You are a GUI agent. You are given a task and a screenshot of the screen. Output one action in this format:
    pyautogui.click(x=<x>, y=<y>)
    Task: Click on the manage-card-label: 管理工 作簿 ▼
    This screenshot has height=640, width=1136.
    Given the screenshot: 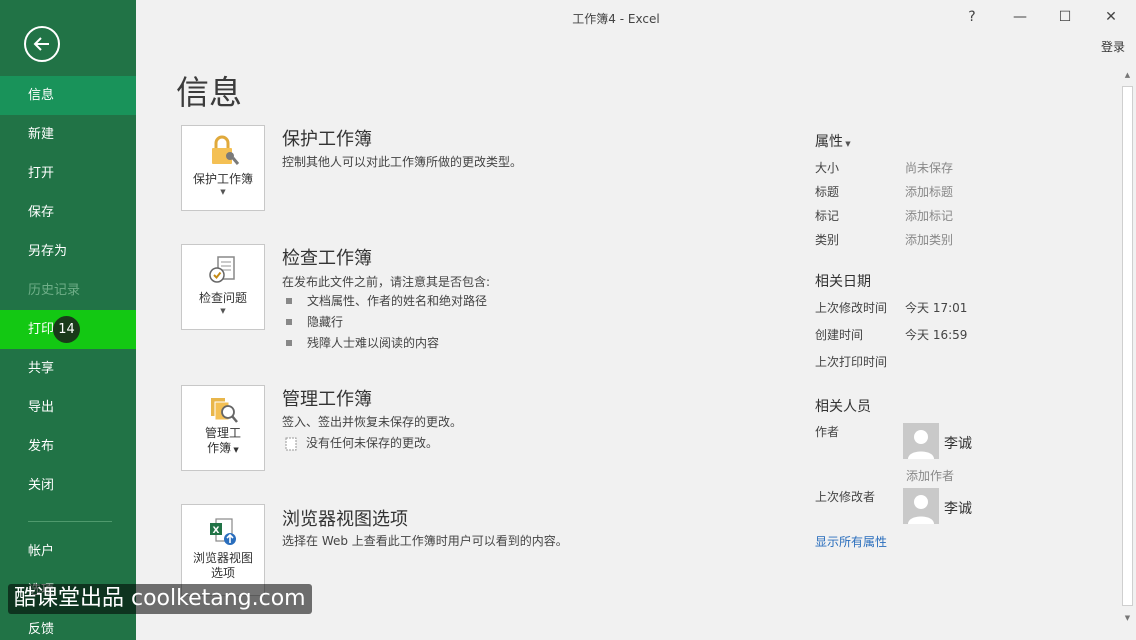 What is the action you would take?
    pyautogui.click(x=223, y=442)
    